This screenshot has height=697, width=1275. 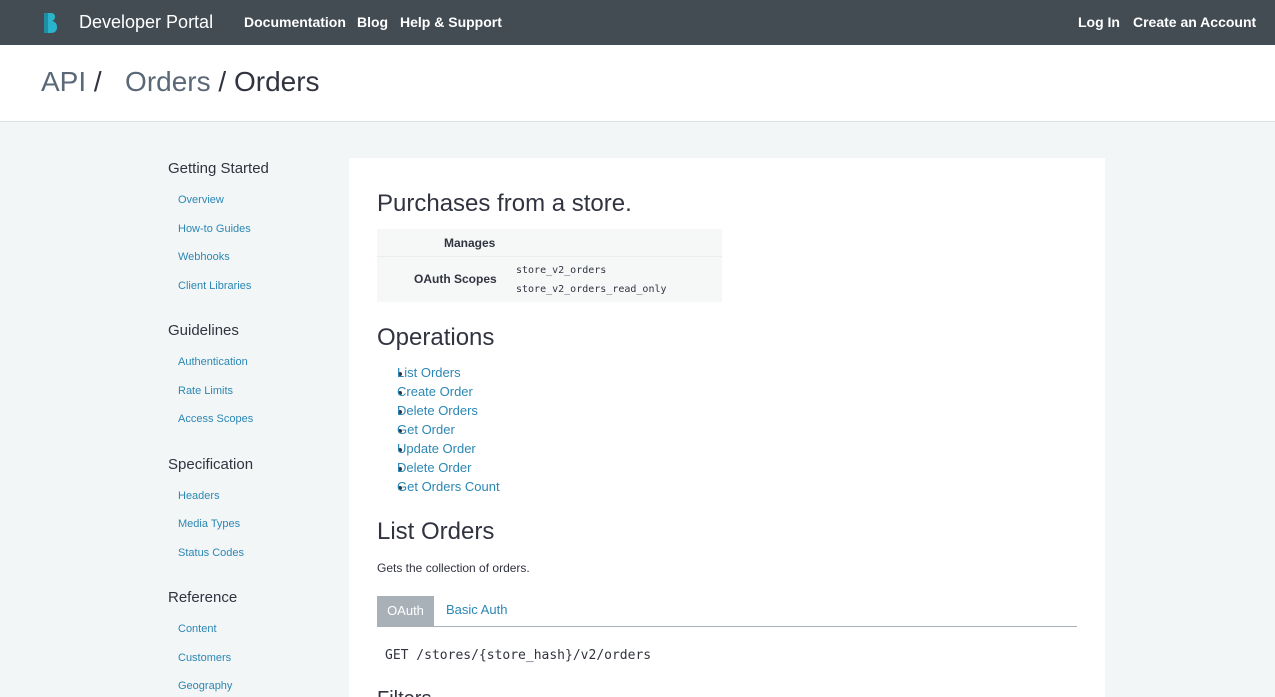 I want to click on operation-link-get-order: Get Order, so click(x=426, y=429).